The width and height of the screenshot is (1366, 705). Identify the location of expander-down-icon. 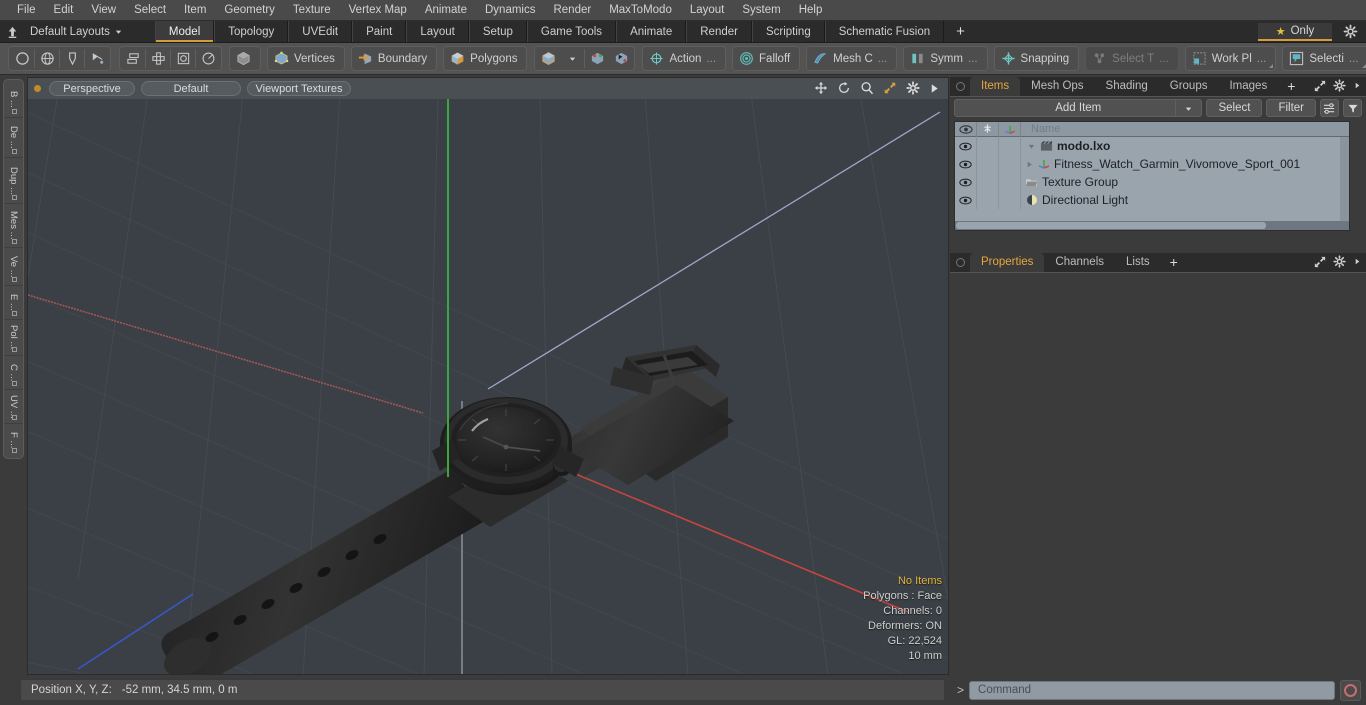
(1031, 146).